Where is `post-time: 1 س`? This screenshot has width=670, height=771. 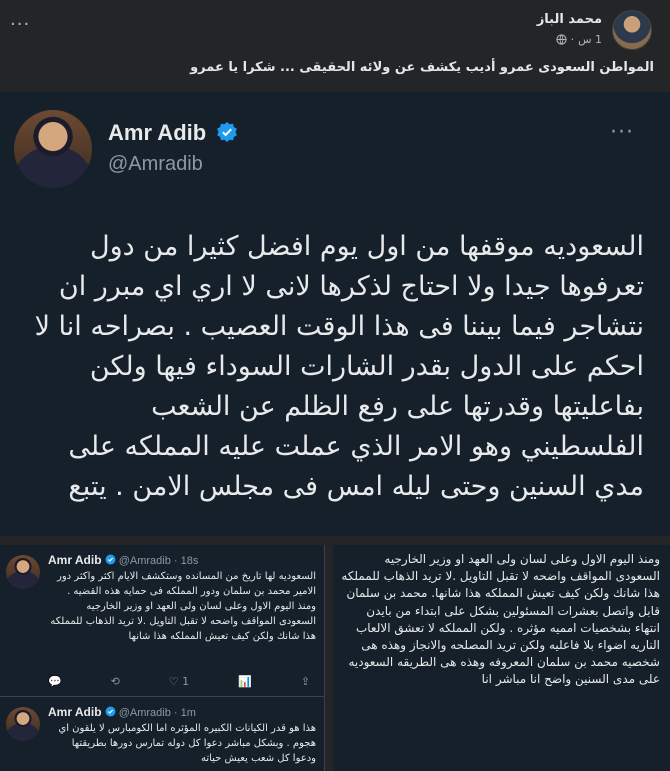 post-time: 1 س is located at coordinates (590, 39).